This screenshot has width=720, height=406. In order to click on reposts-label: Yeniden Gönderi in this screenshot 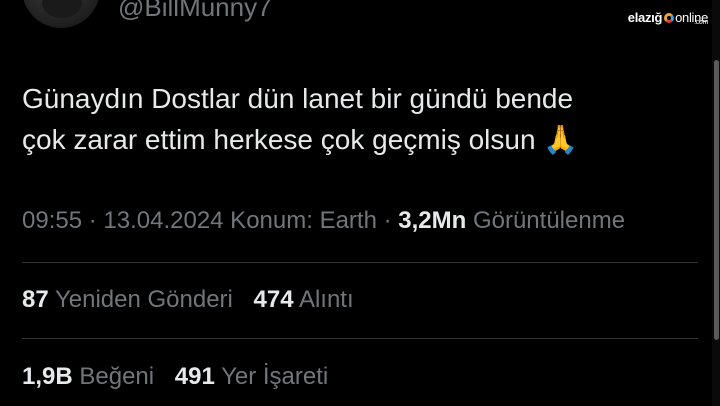, I will do `click(143, 299)`.